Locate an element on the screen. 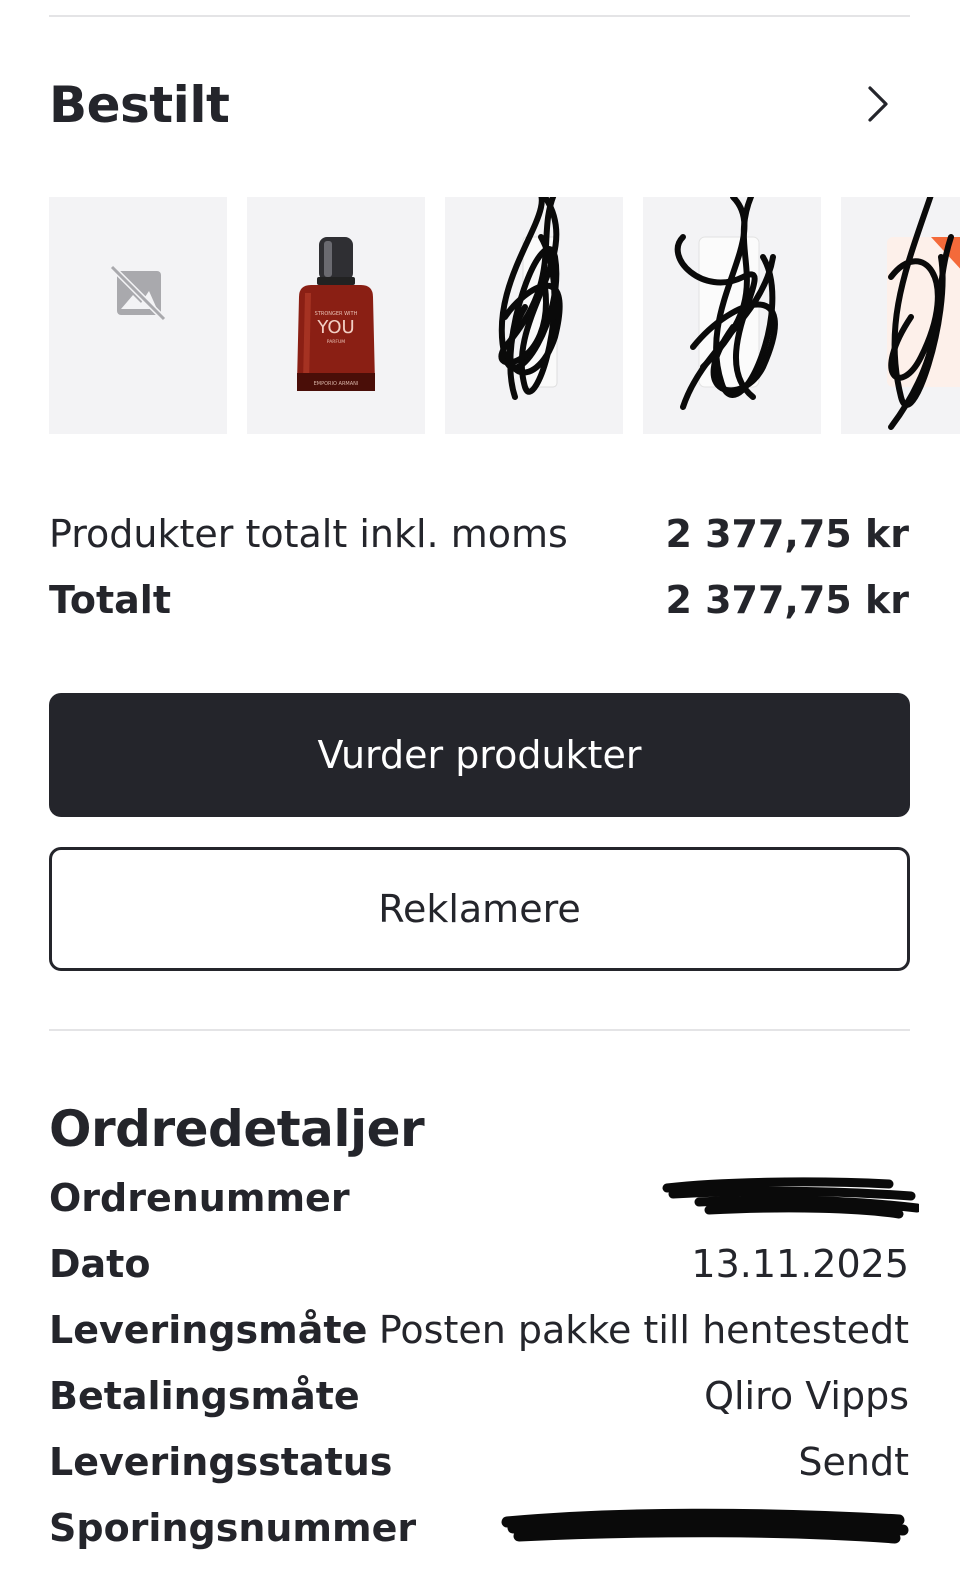 The image size is (960, 1571). detail-value: Posten pakke till hentestedt is located at coordinates (643, 1330).